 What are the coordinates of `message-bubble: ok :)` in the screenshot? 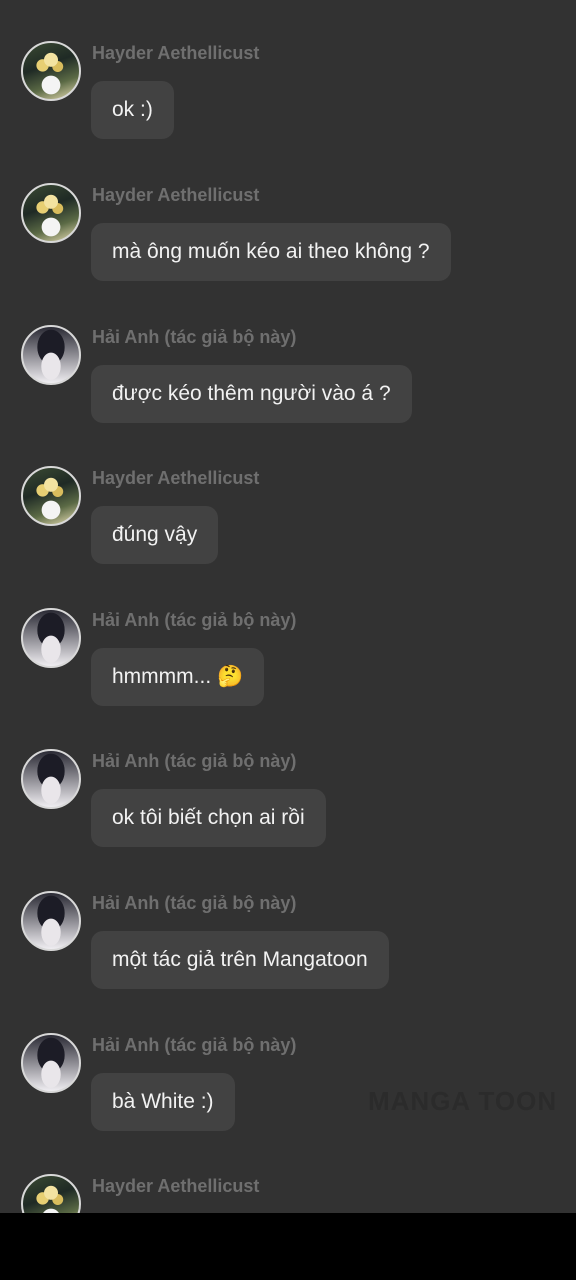 It's located at (132, 110).